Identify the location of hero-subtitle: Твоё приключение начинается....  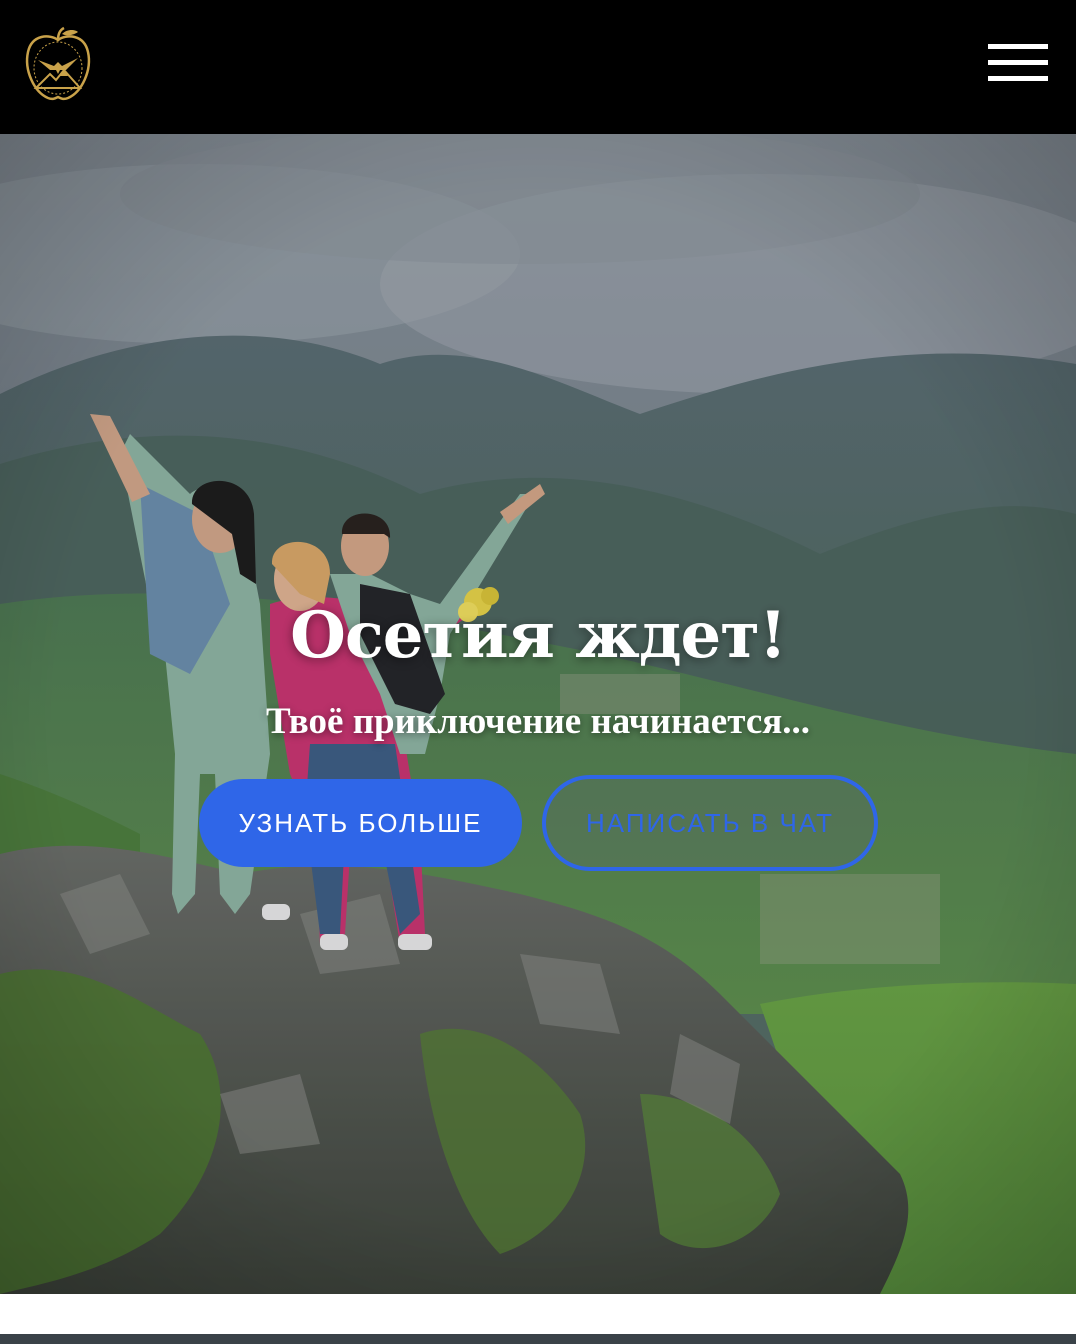
(538, 721).